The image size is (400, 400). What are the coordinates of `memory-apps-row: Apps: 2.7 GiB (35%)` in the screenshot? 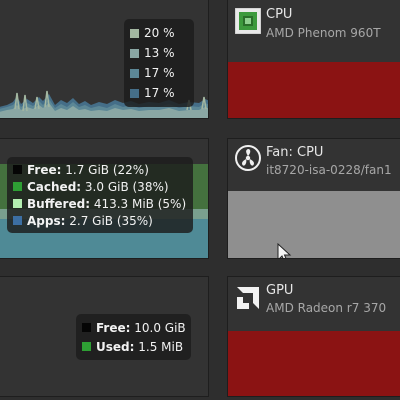 It's located at (100, 220).